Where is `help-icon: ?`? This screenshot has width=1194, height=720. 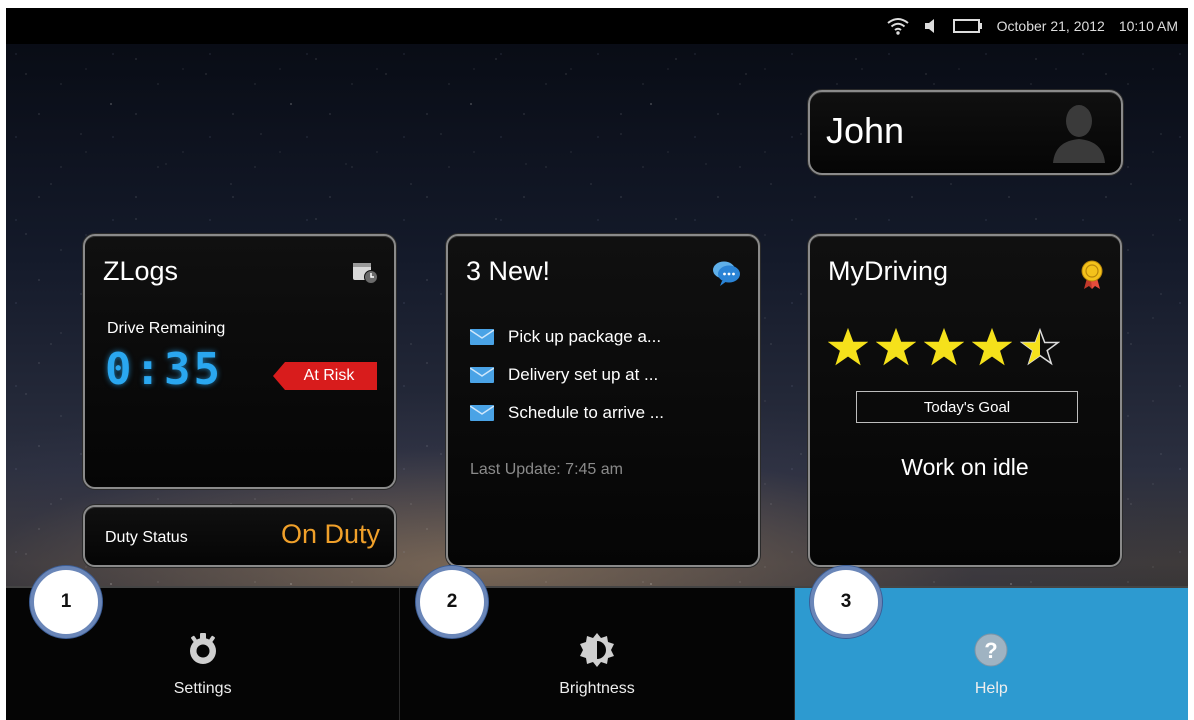 help-icon: ? is located at coordinates (991, 650).